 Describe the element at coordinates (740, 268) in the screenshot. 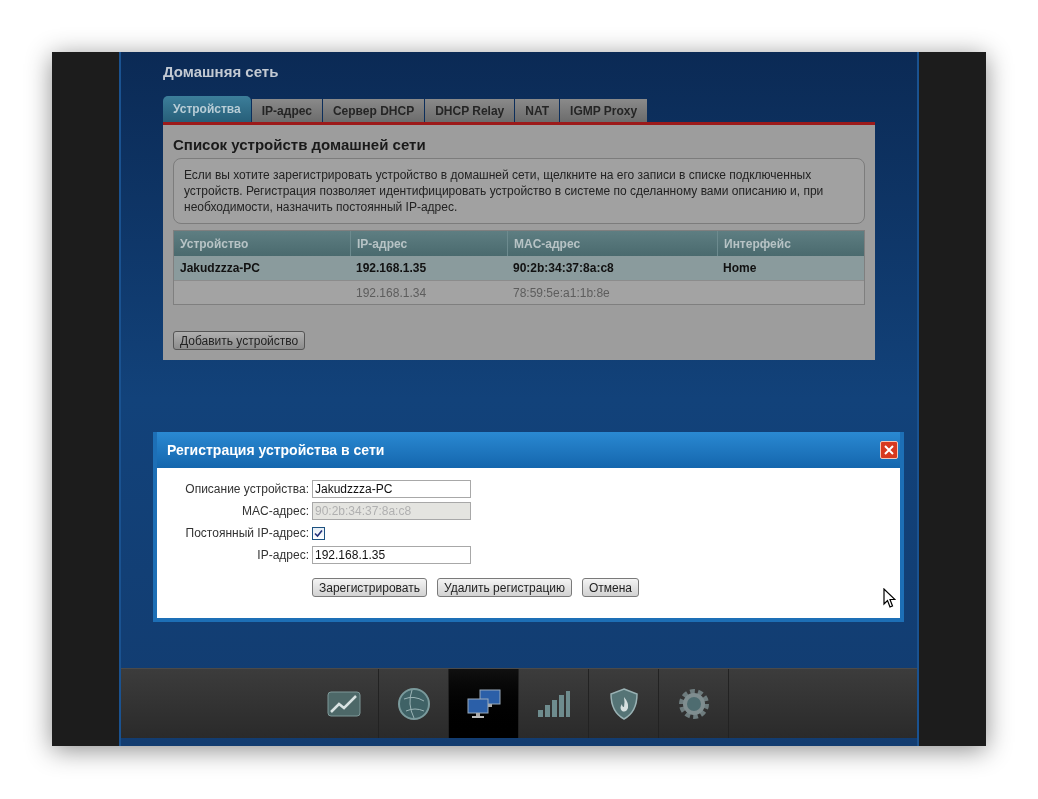

I see `table-cell-text: Home` at that location.